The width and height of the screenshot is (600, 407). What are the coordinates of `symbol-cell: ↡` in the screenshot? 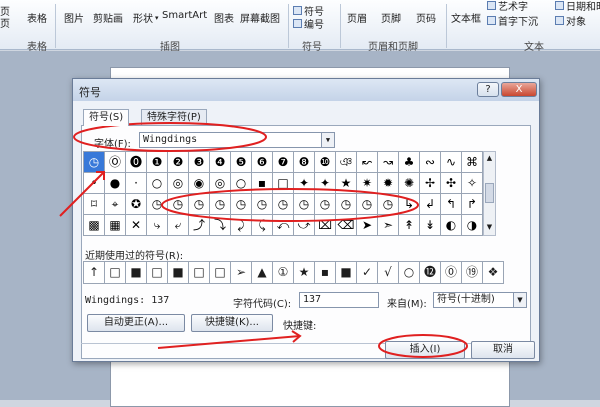 It's located at (430, 225).